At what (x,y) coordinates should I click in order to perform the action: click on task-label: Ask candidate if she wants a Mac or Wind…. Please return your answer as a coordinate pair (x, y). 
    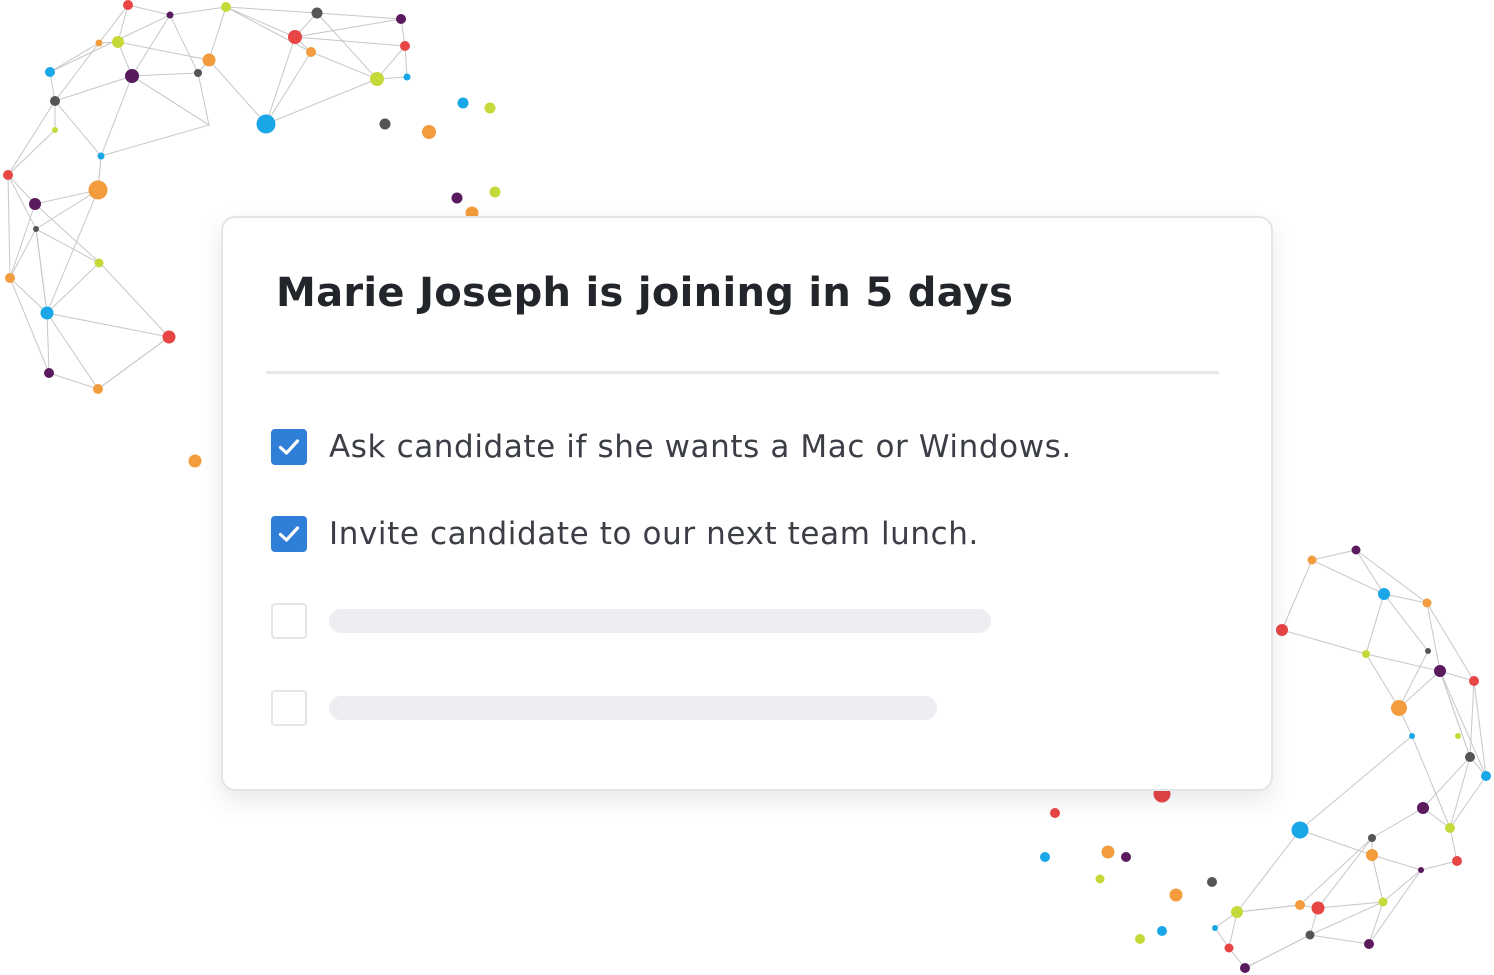
    Looking at the image, I should click on (700, 447).